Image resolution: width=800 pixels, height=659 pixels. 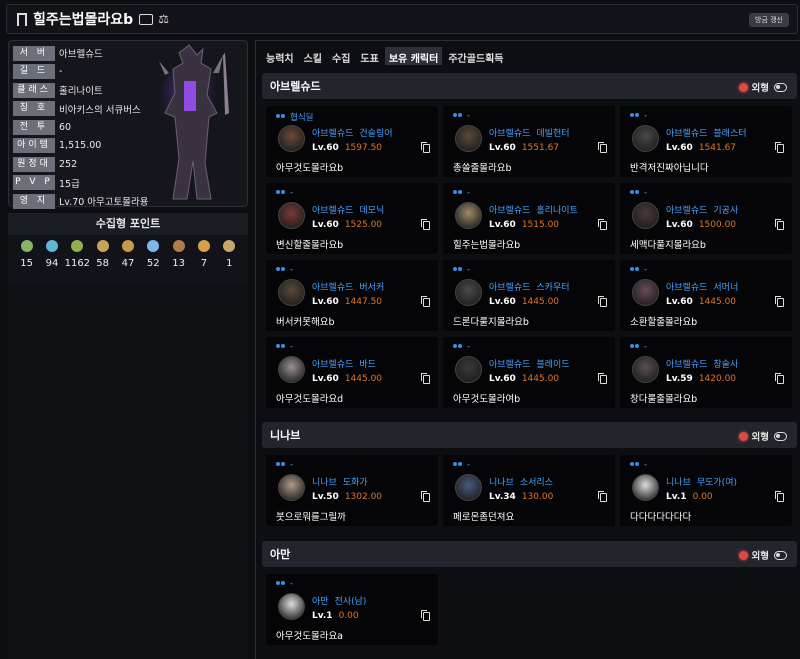 What do you see at coordinates (706, 141) in the screenshot?
I see `character-card: - 아브렐슈드 블래스터 Lv.60 1541.67 반격저진짜아닙니다` at bounding box center [706, 141].